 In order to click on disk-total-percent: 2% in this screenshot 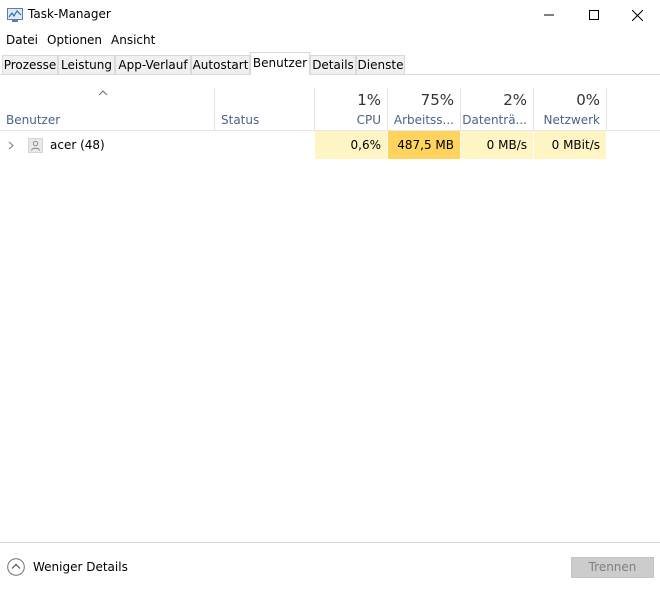, I will do `click(515, 100)`.